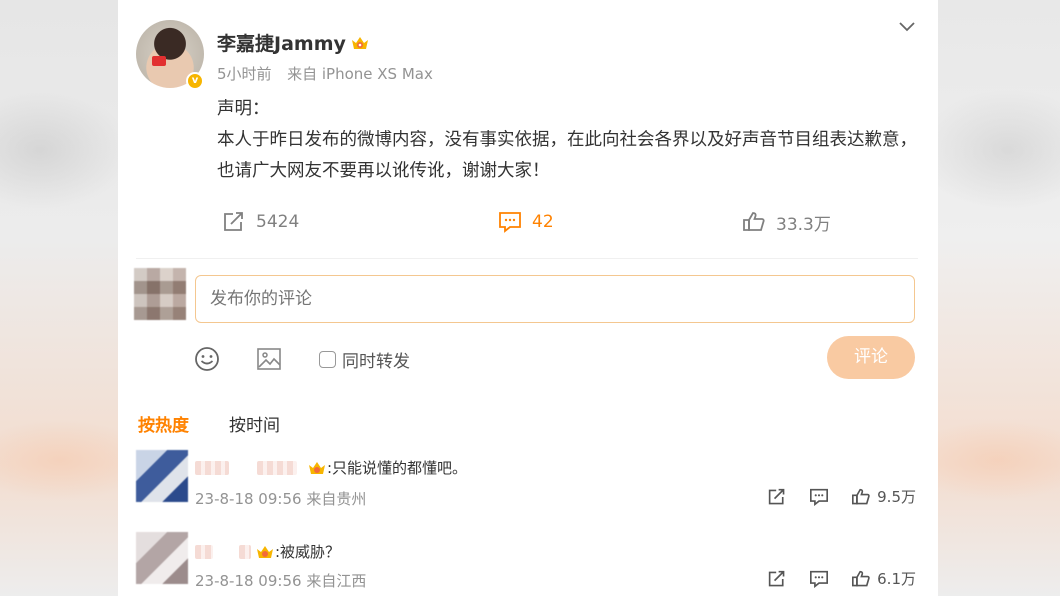 The width and height of the screenshot is (1060, 596). What do you see at coordinates (896, 497) in the screenshot?
I see `comment-like-count: 9.5万` at bounding box center [896, 497].